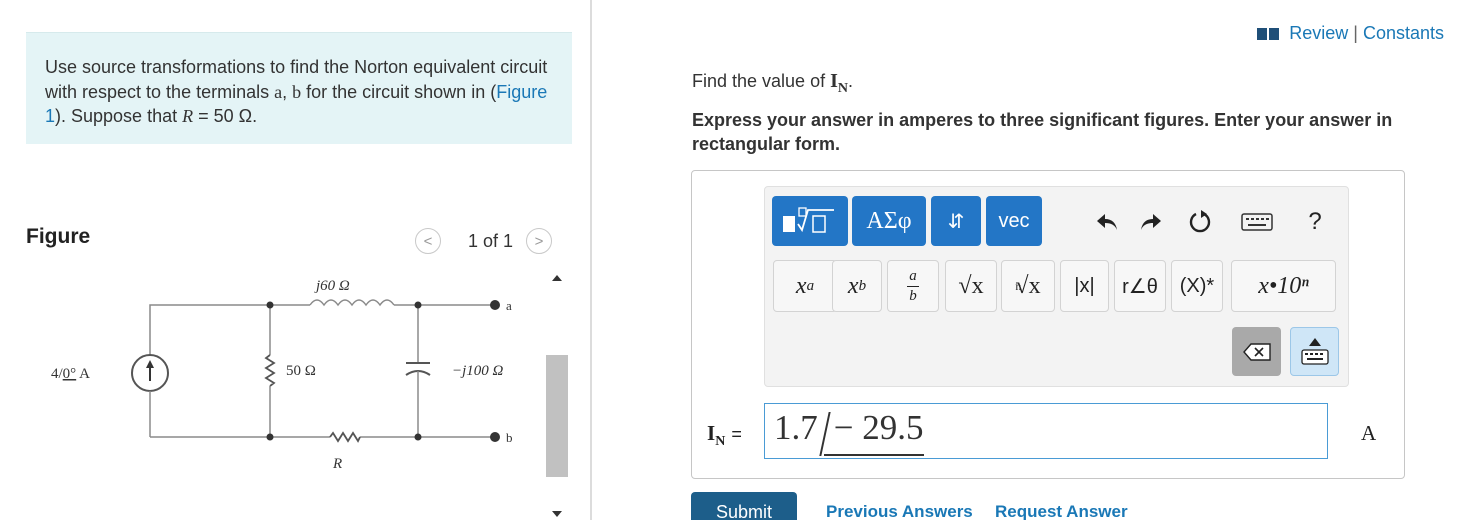  I want to click on reset-button, so click(1200, 222).